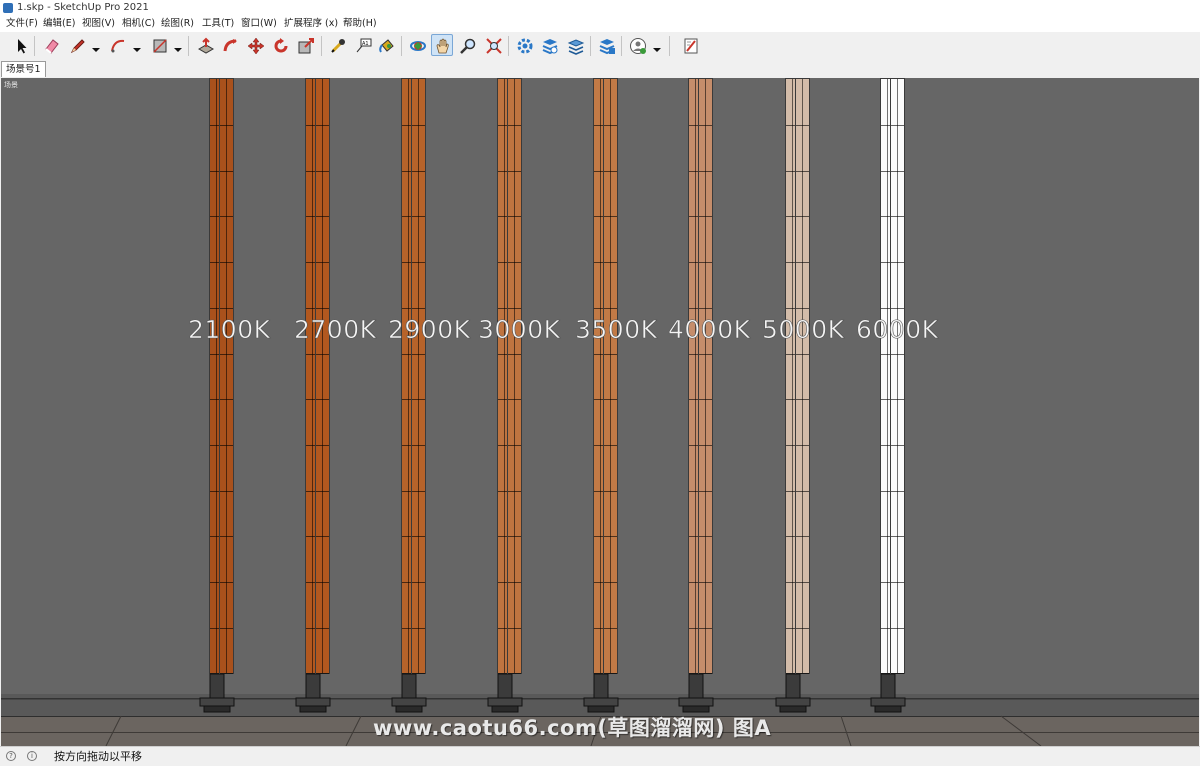  Describe the element at coordinates (255, 45) in the screenshot. I see `move-tool-button` at that location.